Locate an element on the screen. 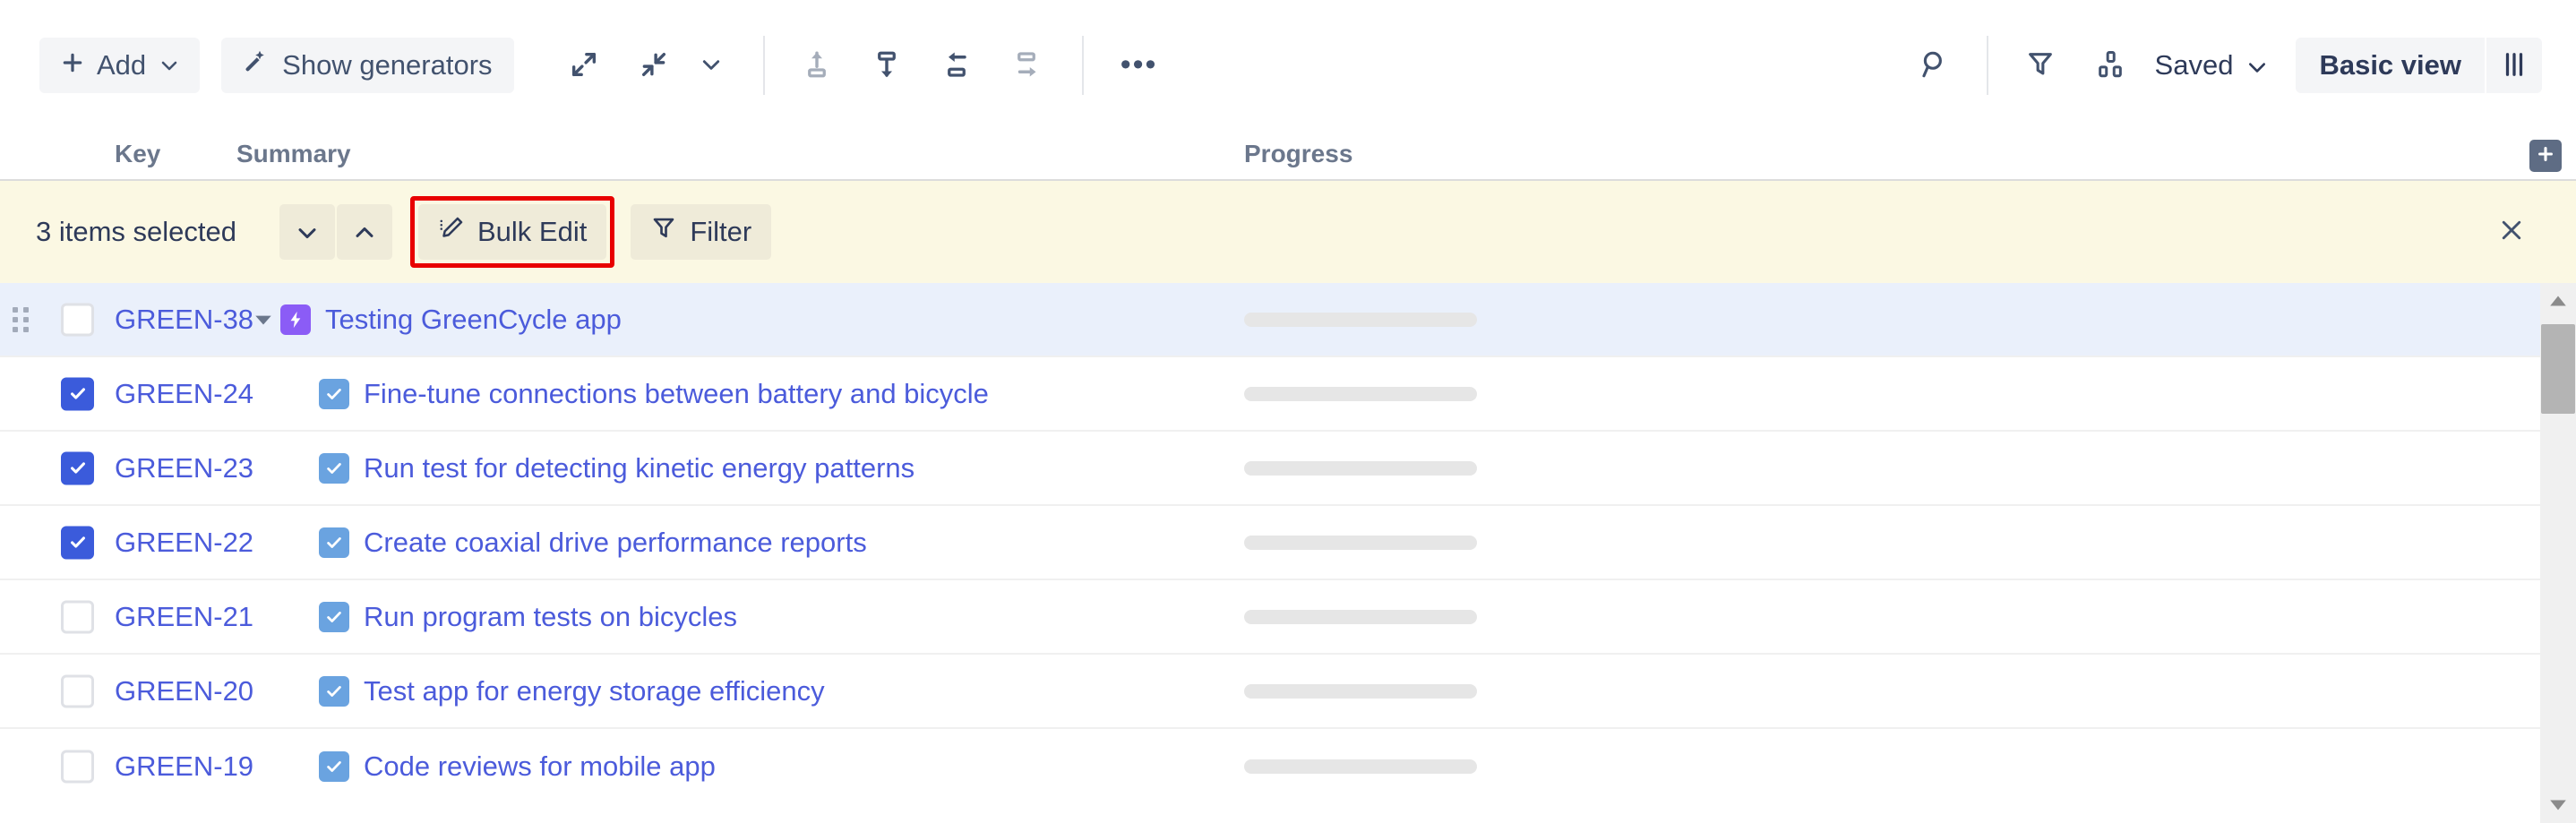 The height and width of the screenshot is (823, 2576). expand-level-dropdown is located at coordinates (711, 66).